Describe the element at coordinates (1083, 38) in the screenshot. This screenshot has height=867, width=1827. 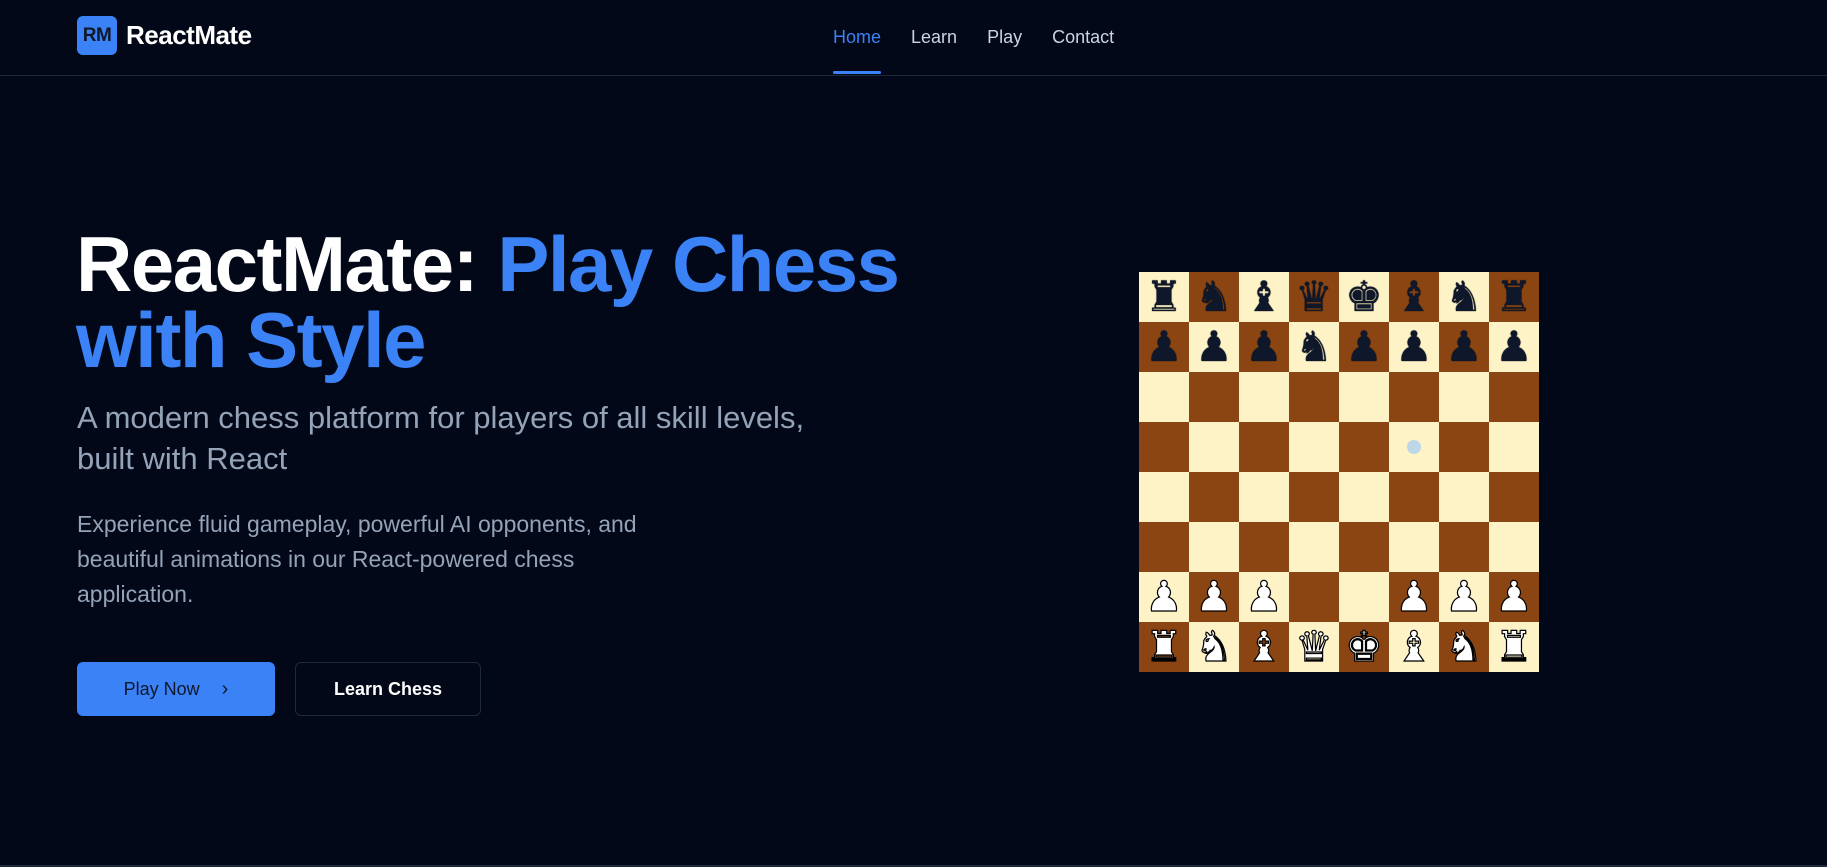
I see `nav-link-contact: Contact` at that location.